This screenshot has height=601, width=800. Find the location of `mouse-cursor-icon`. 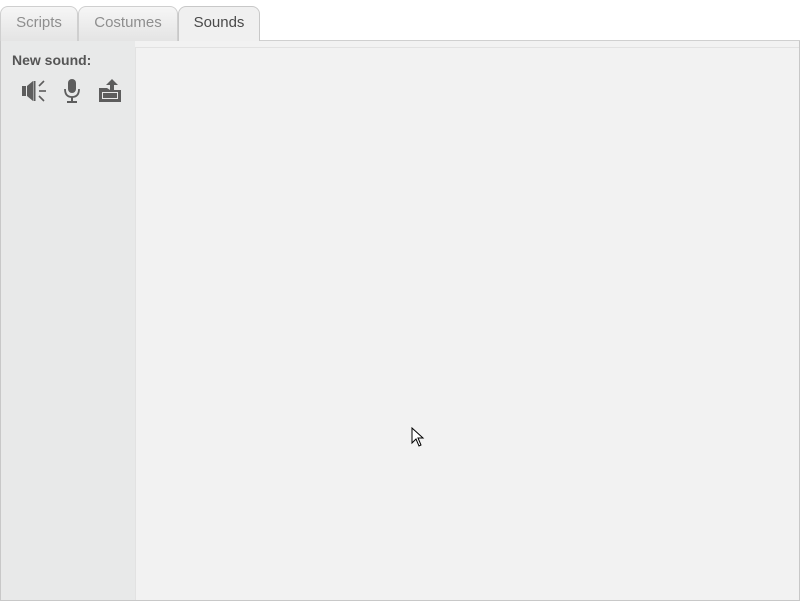

mouse-cursor-icon is located at coordinates (418, 437).